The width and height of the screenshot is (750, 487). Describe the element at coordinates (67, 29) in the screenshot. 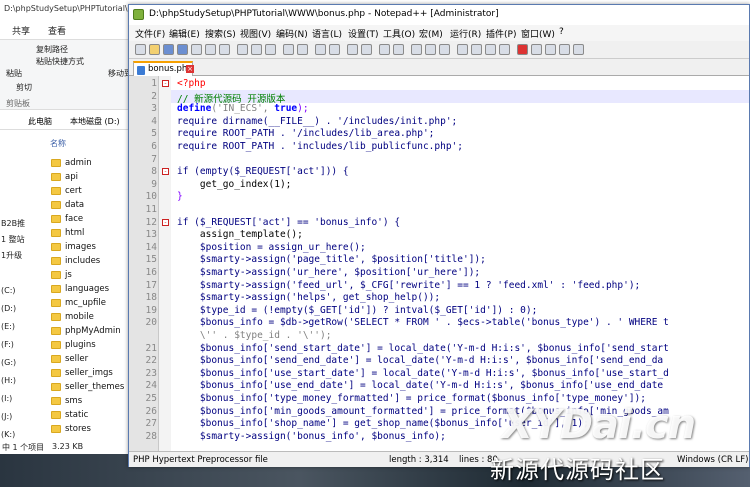

I see `explorer-ribbon-tabs: 共享 查看` at that location.